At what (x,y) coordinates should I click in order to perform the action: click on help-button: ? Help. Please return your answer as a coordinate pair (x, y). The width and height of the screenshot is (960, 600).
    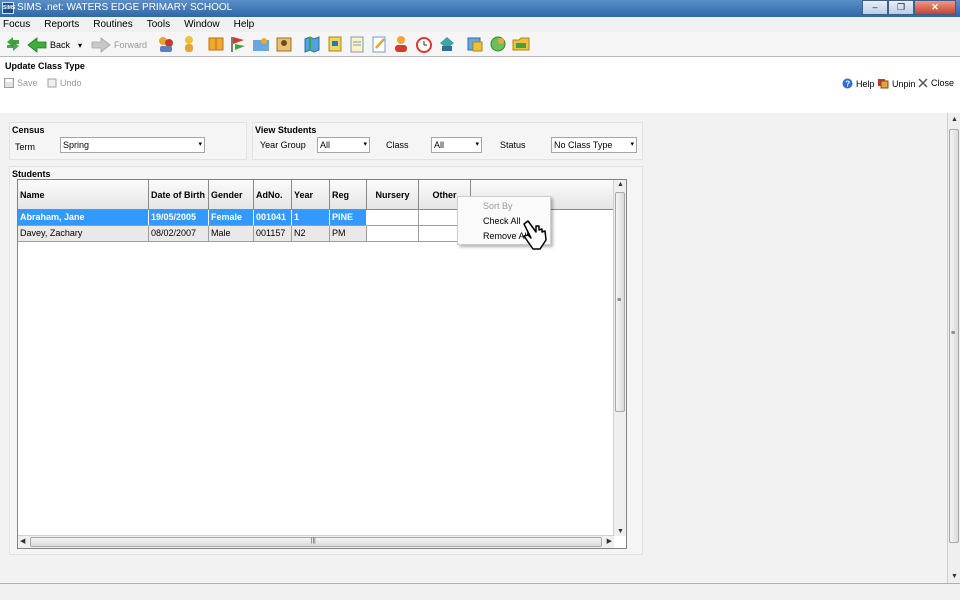
    Looking at the image, I should click on (858, 83).